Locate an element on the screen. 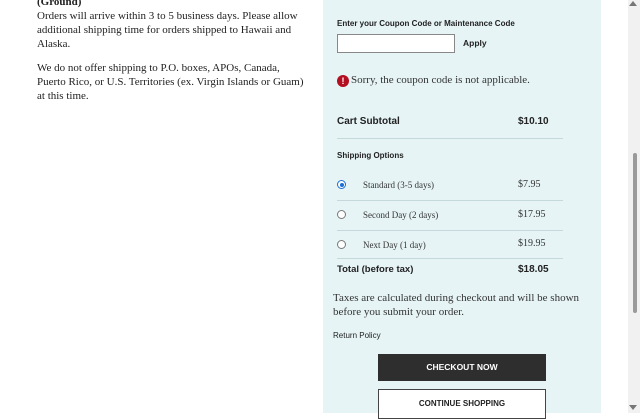  apply-coupon-button: Apply is located at coordinates (475, 43).